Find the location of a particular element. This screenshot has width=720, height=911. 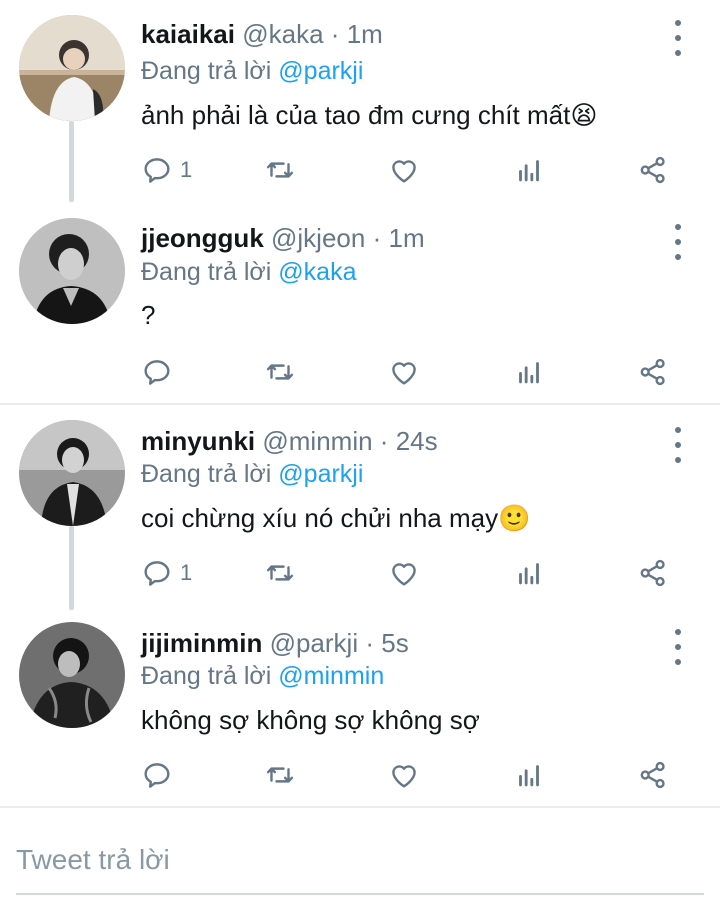

tweet-text: ? is located at coordinates (148, 315).